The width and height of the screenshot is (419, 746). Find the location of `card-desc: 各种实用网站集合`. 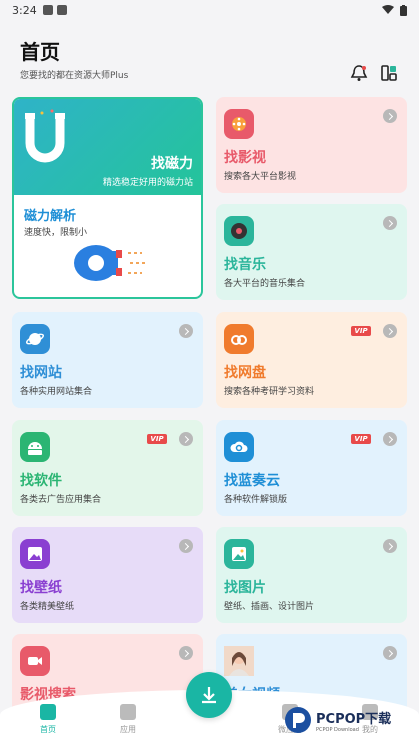

card-desc: 各种实用网站集合 is located at coordinates (56, 392).